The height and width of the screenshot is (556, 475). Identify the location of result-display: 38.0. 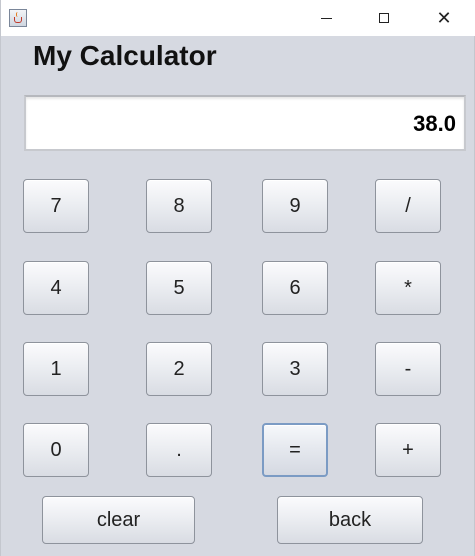
(245, 123).